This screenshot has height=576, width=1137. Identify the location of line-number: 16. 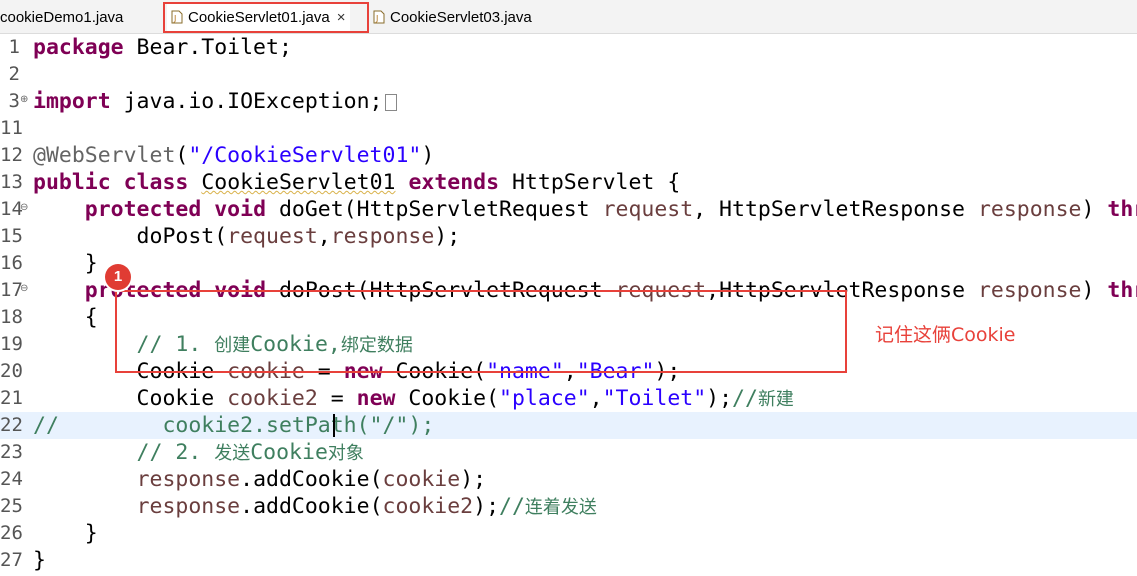
(11, 263).